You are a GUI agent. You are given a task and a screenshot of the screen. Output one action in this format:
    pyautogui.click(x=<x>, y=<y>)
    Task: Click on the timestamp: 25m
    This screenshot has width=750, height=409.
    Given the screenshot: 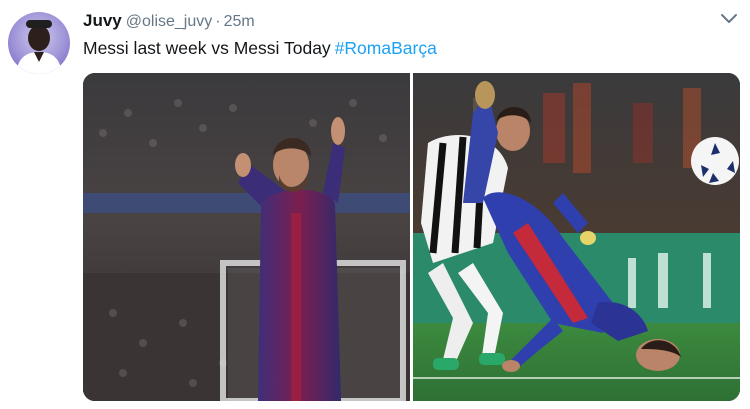 What is the action you would take?
    pyautogui.click(x=239, y=21)
    